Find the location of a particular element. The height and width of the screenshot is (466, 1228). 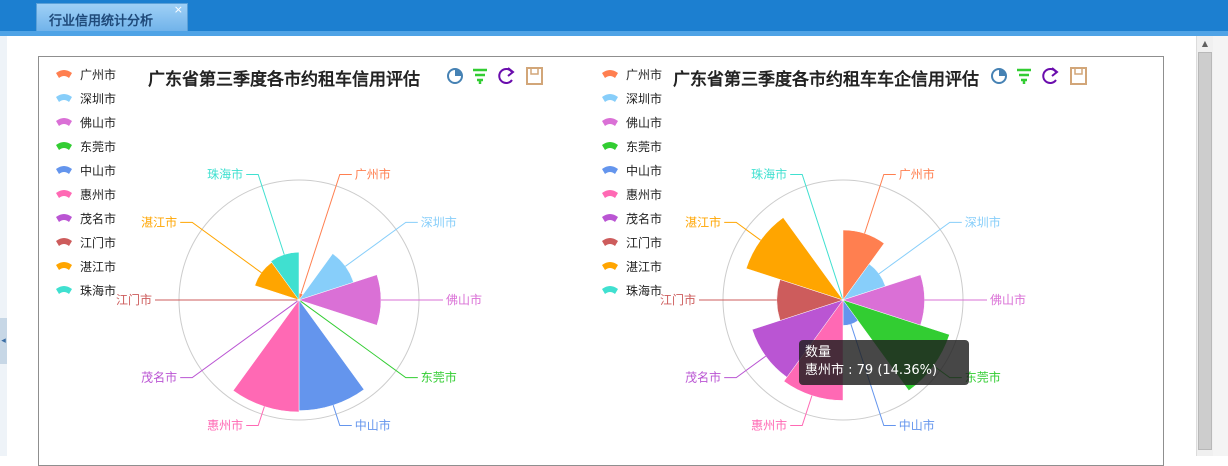

right-gutter is located at coordinates (1220, 246).